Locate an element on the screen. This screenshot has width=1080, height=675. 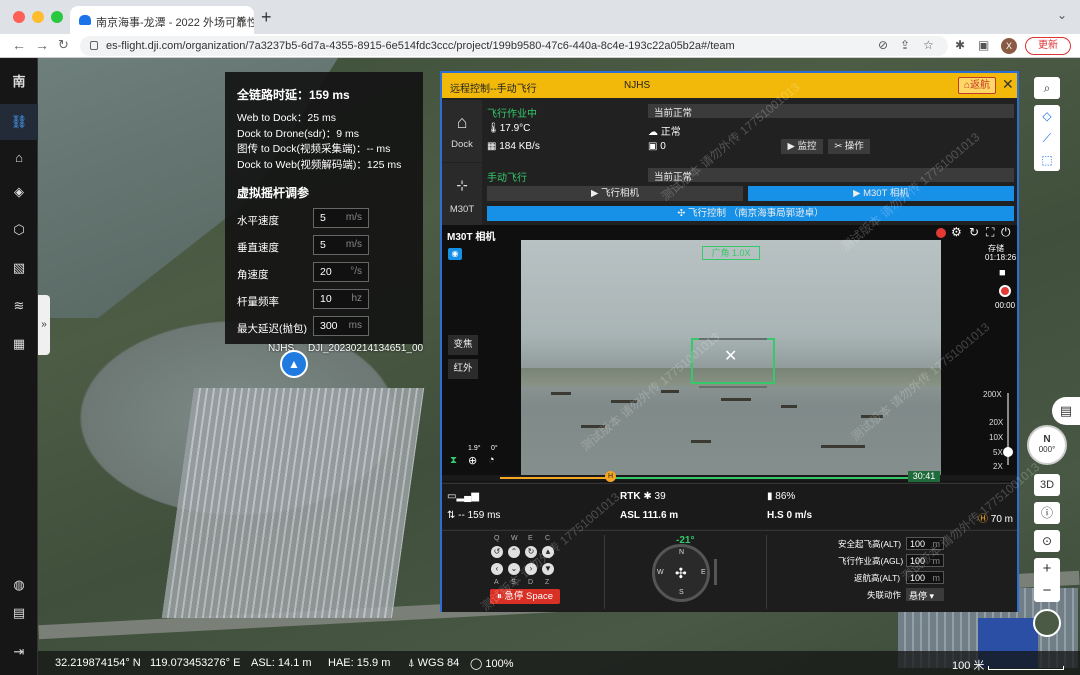
m30t-camera-button: ▶ M30T 相机 is located at coordinates (881, 193).